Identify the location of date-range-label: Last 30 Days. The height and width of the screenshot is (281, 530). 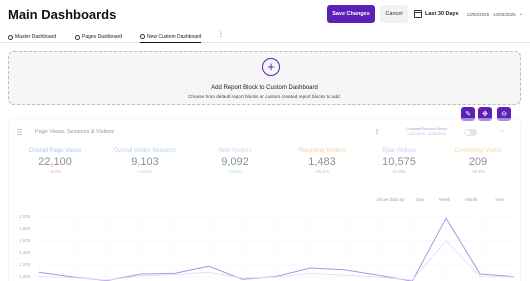
(442, 14).